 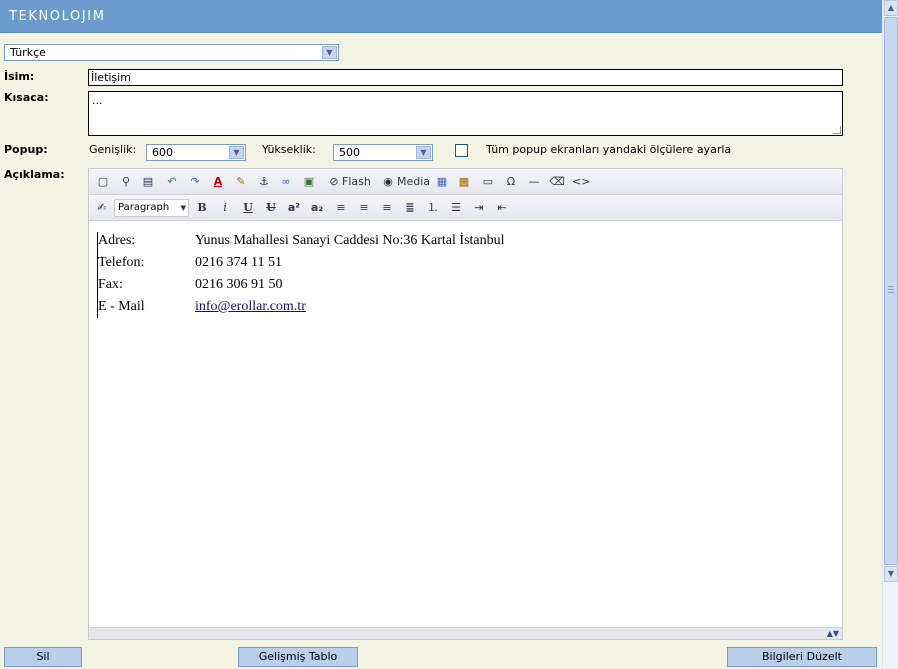 What do you see at coordinates (502, 208) in the screenshot?
I see `outdent-icon: ⇤` at bounding box center [502, 208].